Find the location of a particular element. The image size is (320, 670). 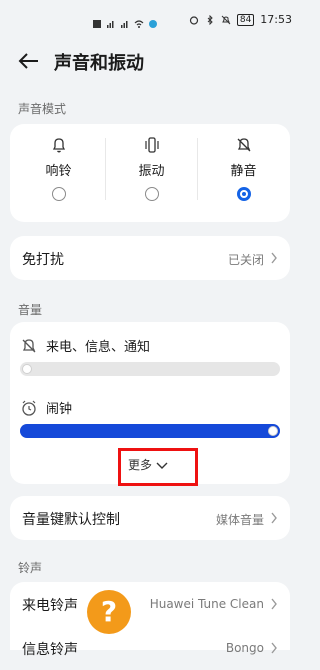

alarm-clock-icon is located at coordinates (29, 408).